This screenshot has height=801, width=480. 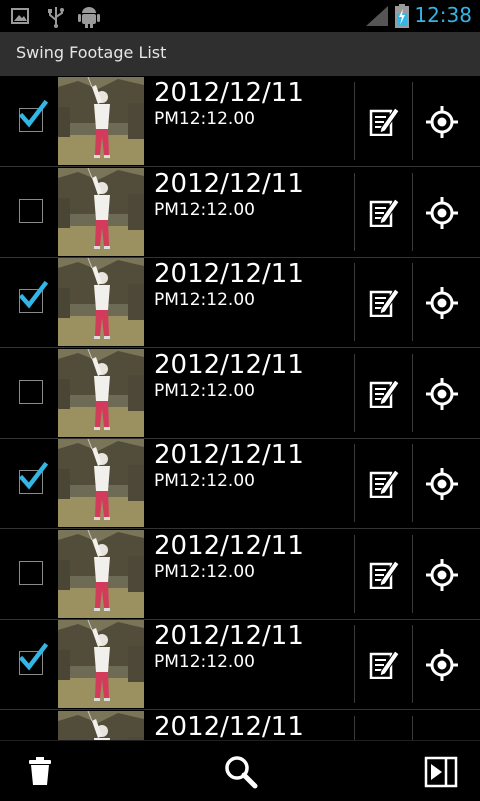 What do you see at coordinates (91, 52) in the screenshot?
I see `page-title: Swing Footage List` at bounding box center [91, 52].